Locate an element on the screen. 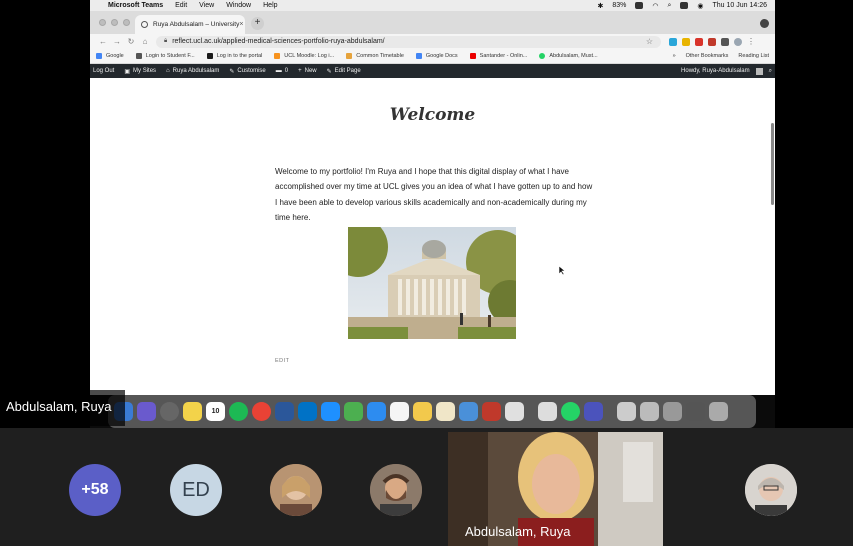 The height and width of the screenshot is (546, 853). lock-icon: 🔒︎ is located at coordinates (165, 41).